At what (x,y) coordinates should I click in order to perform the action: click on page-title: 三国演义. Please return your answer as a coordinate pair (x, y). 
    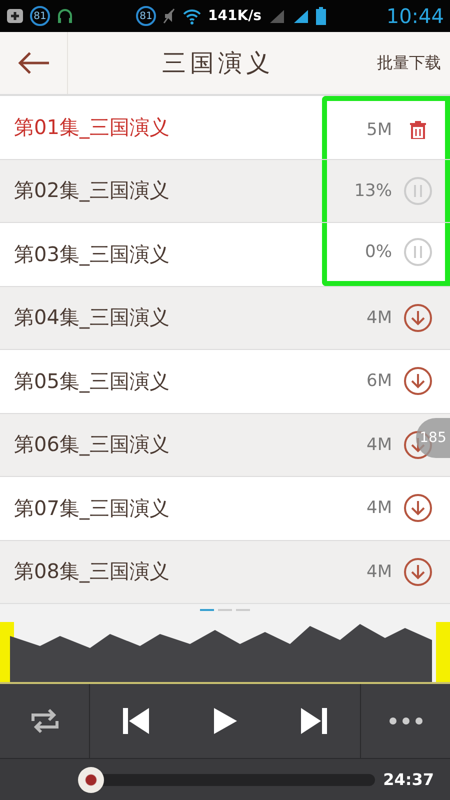
    Looking at the image, I should click on (218, 63).